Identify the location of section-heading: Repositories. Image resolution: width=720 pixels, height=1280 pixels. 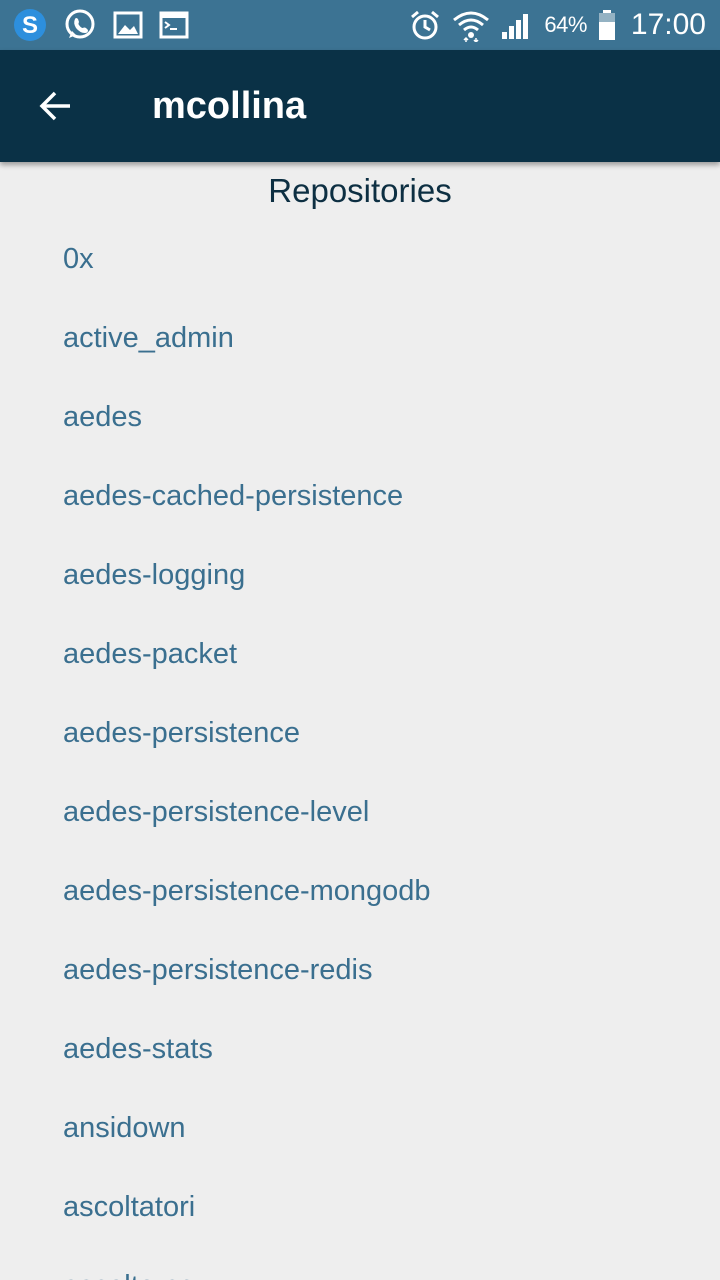
(360, 190).